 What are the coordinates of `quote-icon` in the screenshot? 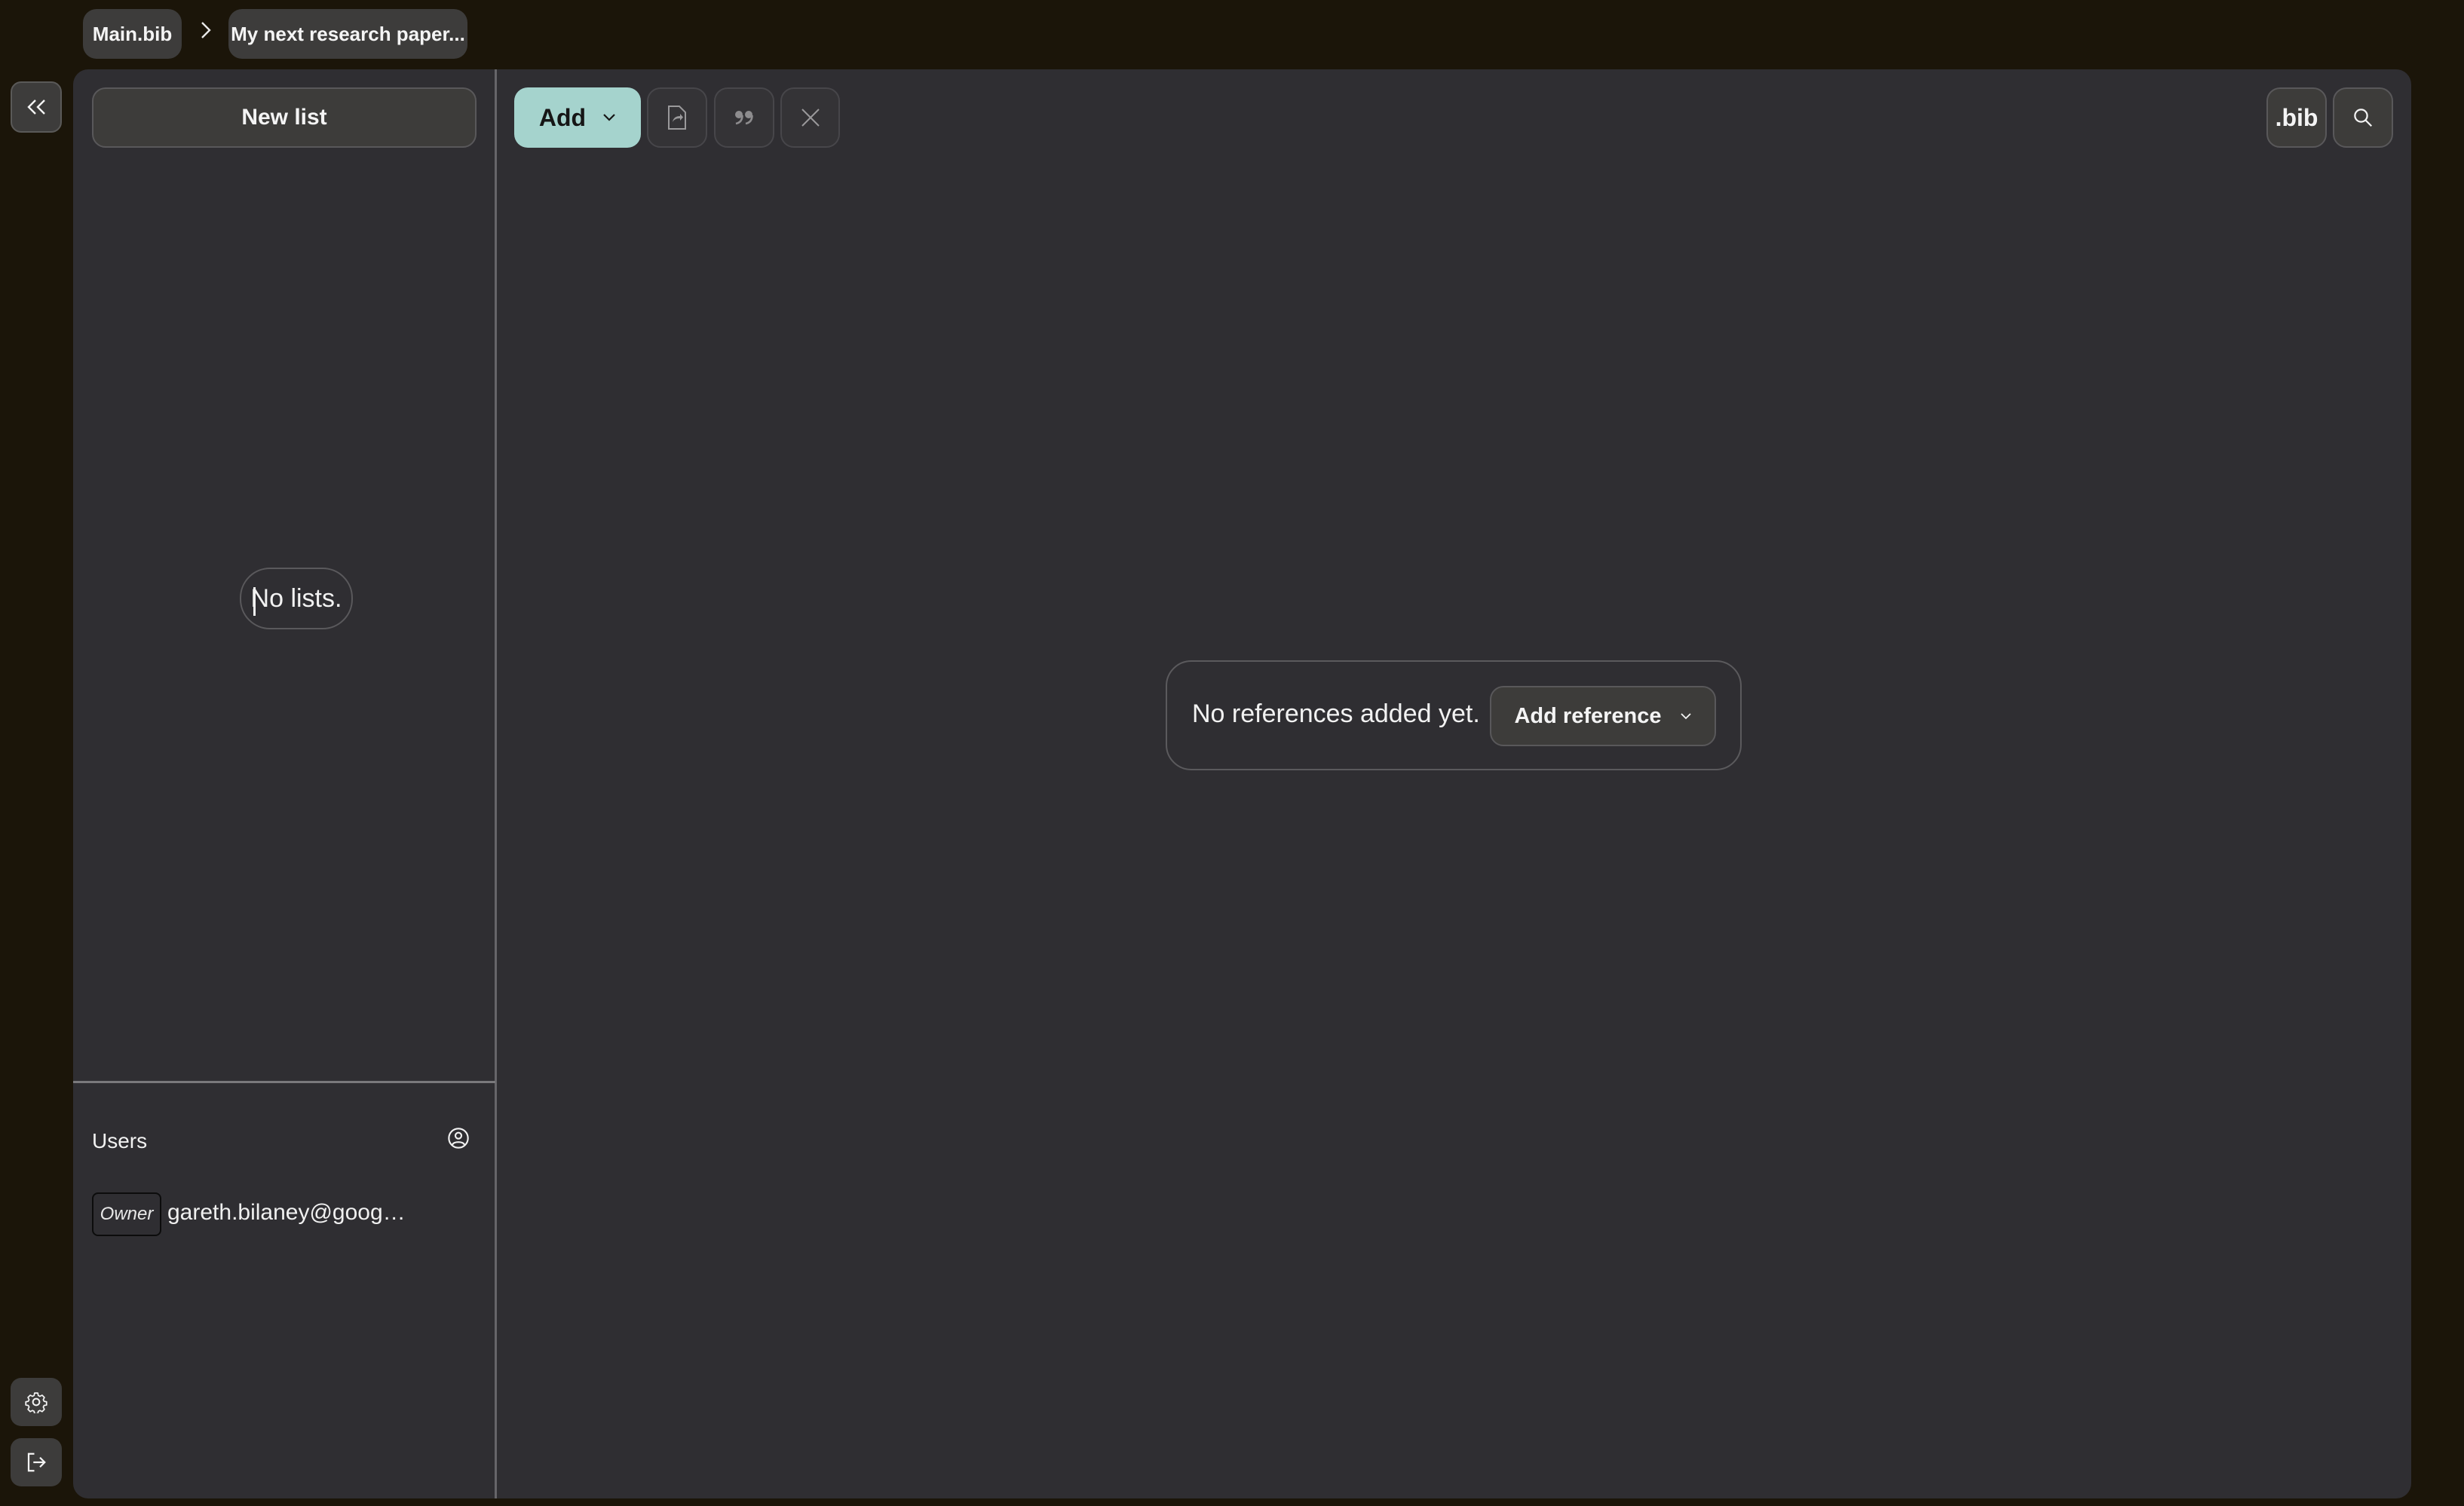 It's located at (744, 118).